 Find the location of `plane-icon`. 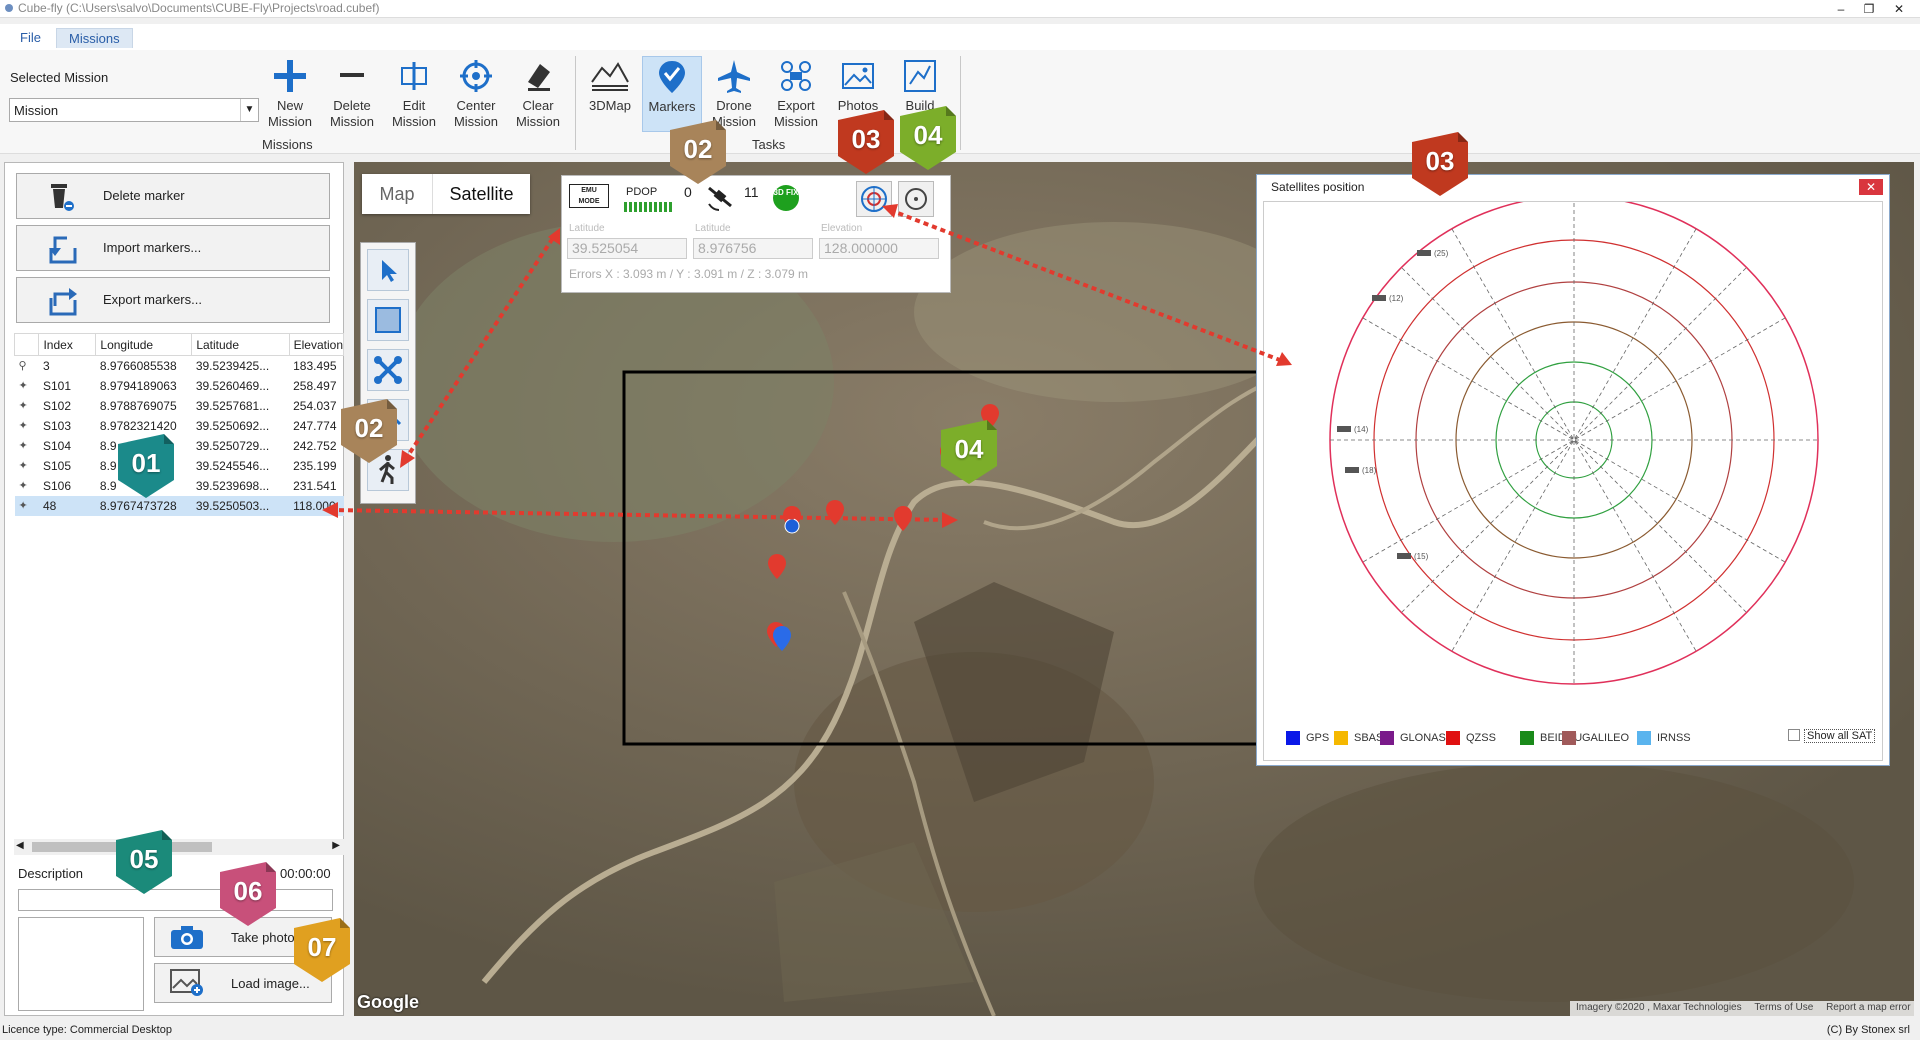

plane-icon is located at coordinates (734, 76).